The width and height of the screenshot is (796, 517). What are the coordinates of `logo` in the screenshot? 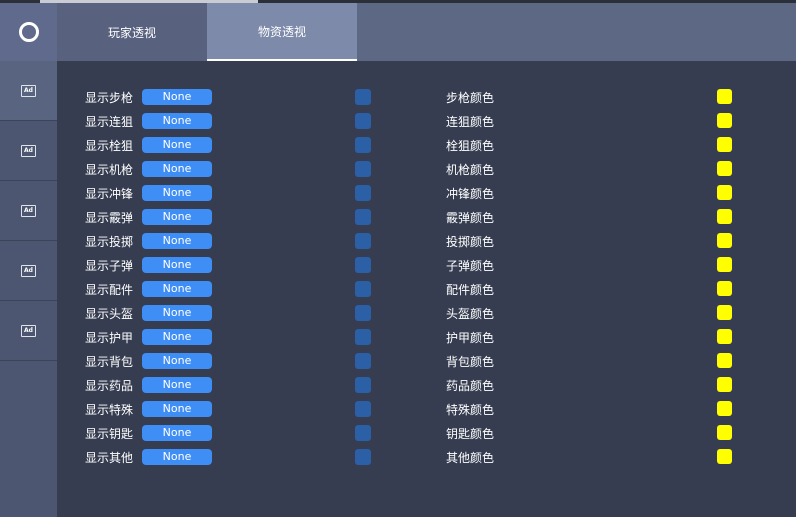 It's located at (28, 32).